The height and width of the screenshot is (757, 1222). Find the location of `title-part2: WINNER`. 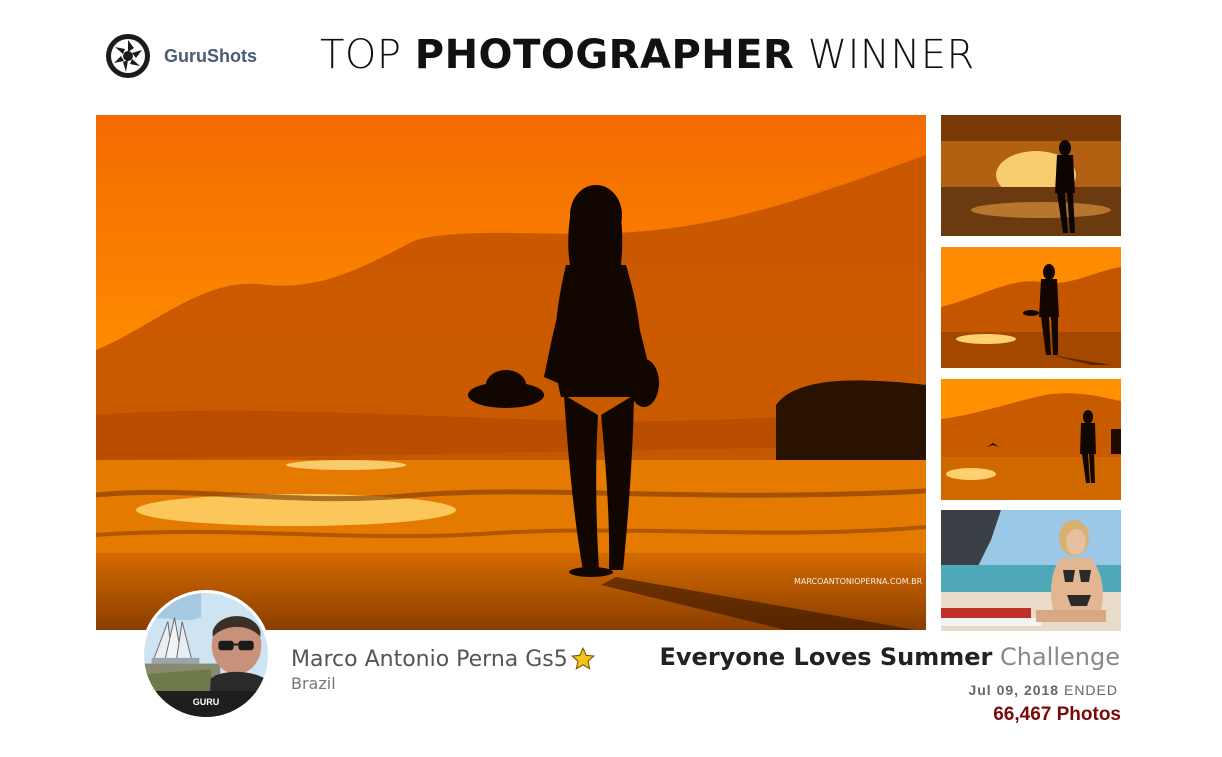

title-part2: WINNER is located at coordinates (884, 55).